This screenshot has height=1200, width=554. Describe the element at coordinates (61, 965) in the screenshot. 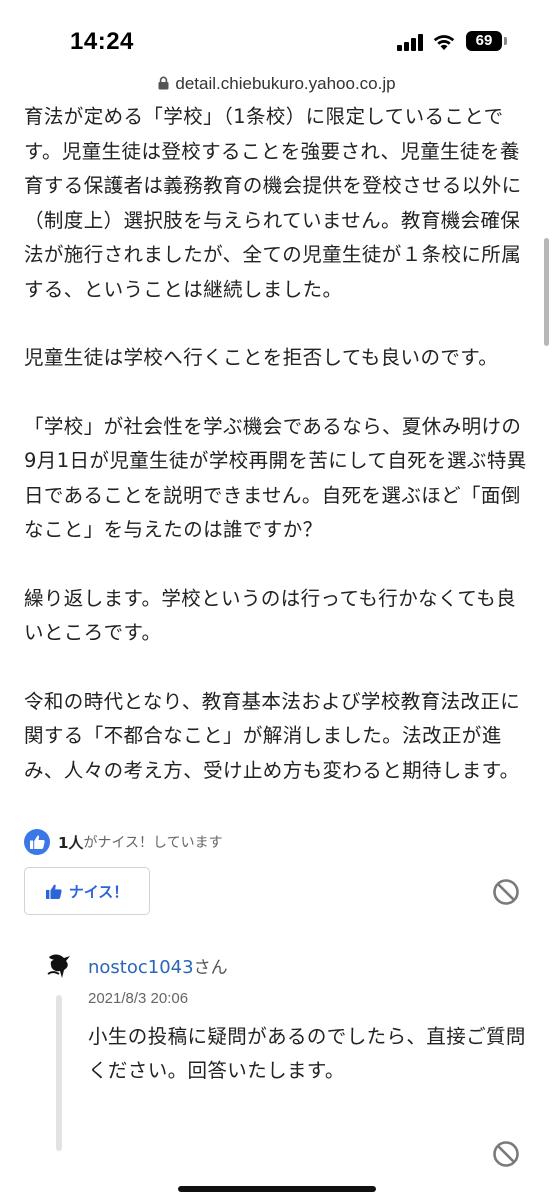

I see `avatar` at that location.